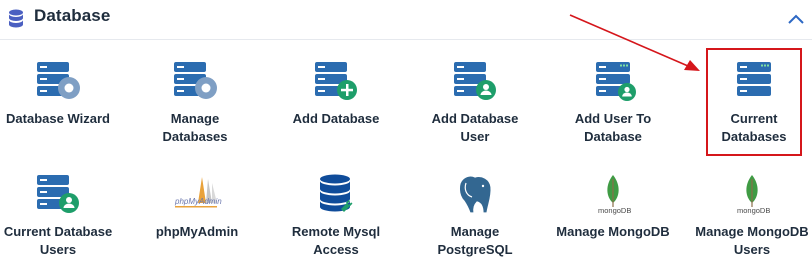 This screenshot has width=812, height=259. Describe the element at coordinates (475, 194) in the screenshot. I see `postgresql-elephant-icon` at that location.